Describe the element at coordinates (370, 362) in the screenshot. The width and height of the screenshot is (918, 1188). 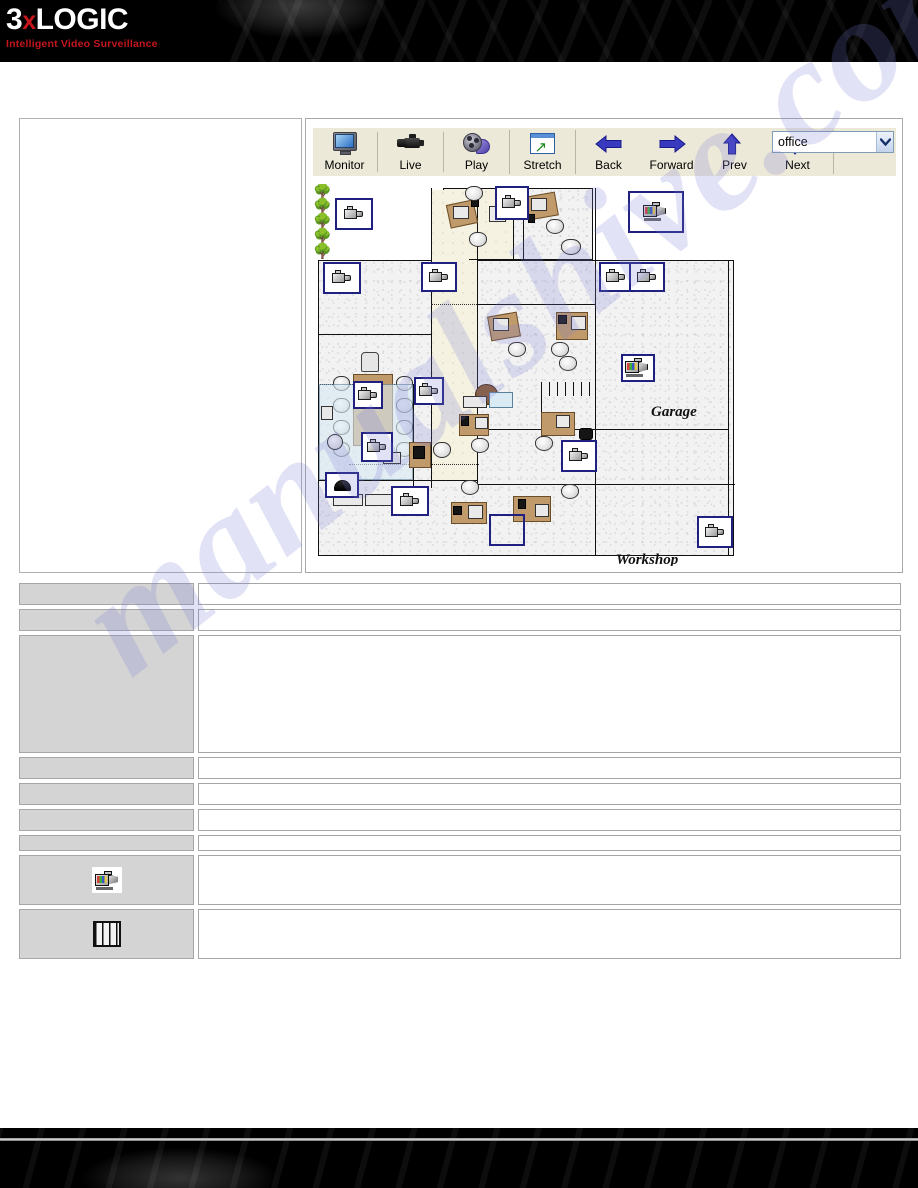
I see `water-cooler` at that location.